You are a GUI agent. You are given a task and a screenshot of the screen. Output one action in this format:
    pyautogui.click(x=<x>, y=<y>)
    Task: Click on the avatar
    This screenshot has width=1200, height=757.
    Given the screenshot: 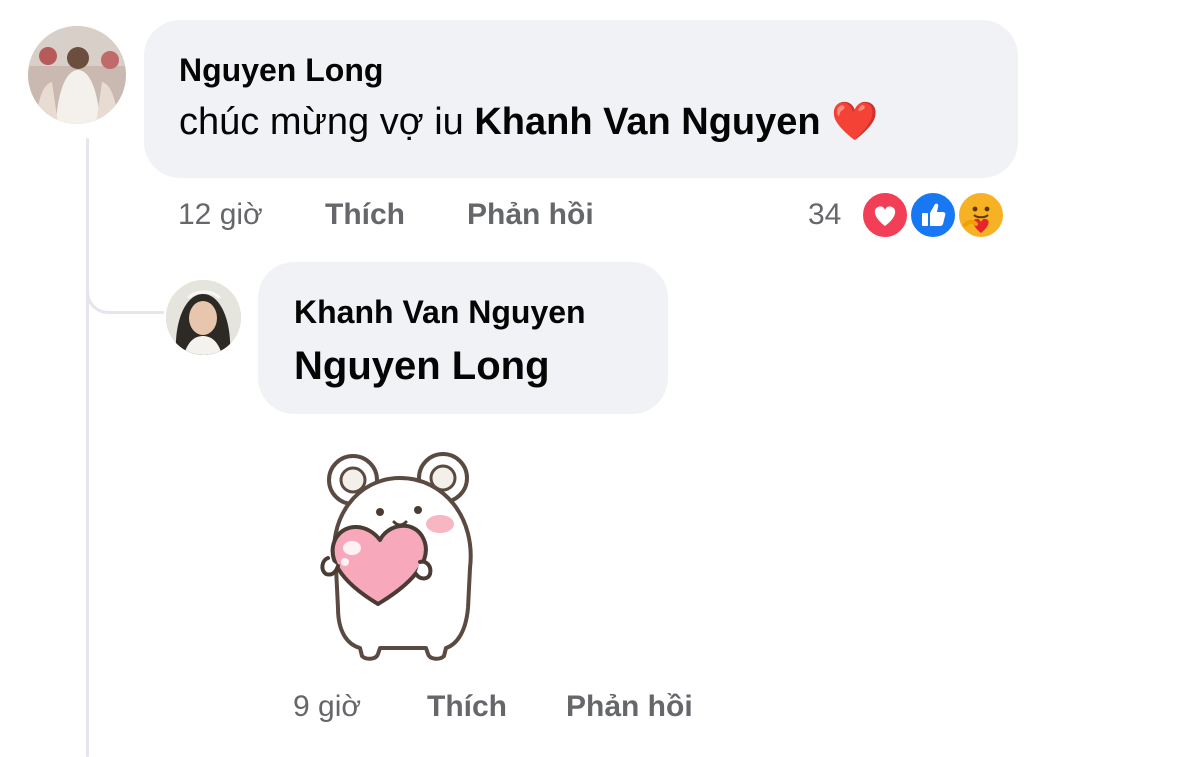 What is the action you would take?
    pyautogui.click(x=77, y=75)
    